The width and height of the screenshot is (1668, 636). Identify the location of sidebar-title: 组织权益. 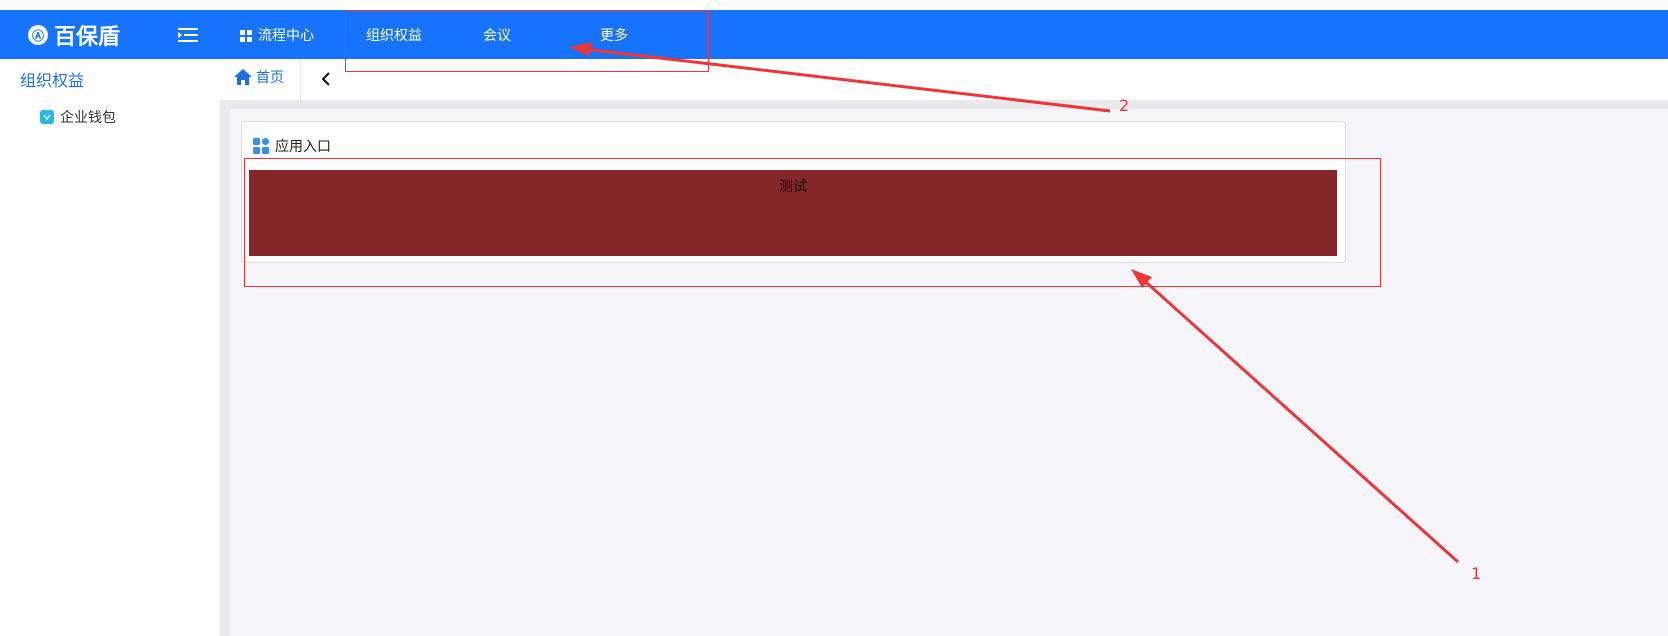
(52, 80).